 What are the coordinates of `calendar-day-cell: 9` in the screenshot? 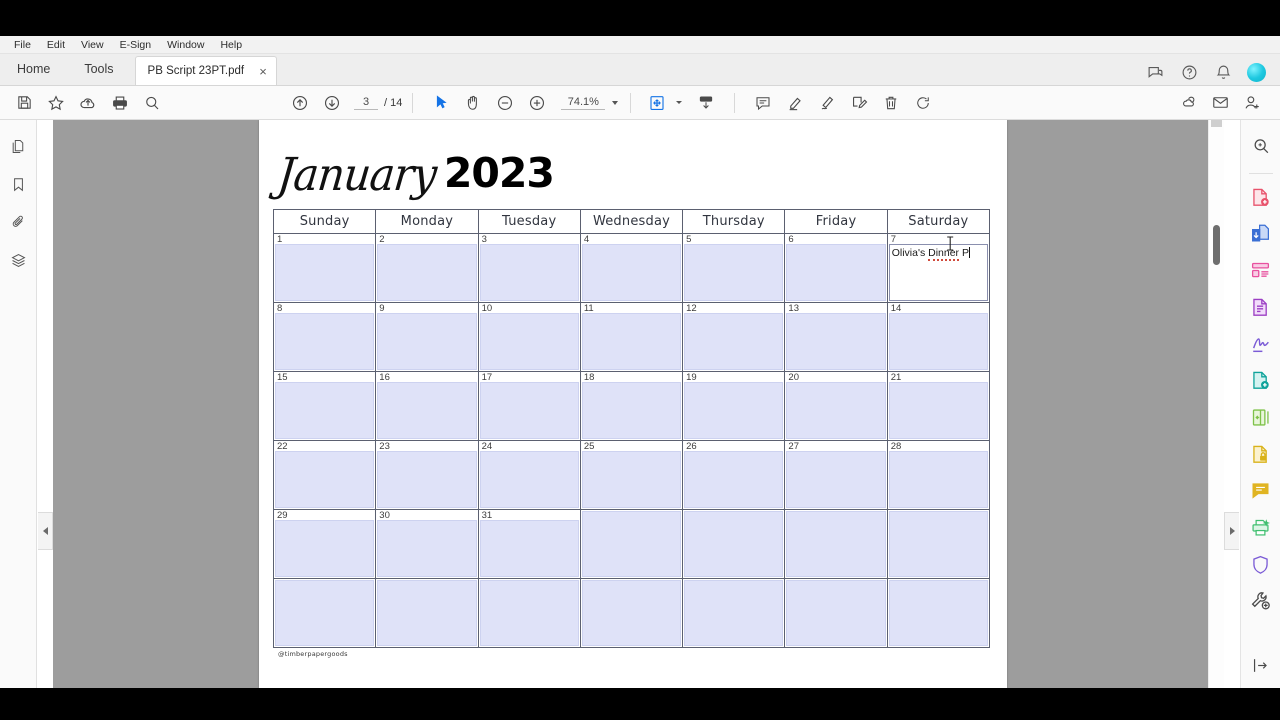 It's located at (427, 337).